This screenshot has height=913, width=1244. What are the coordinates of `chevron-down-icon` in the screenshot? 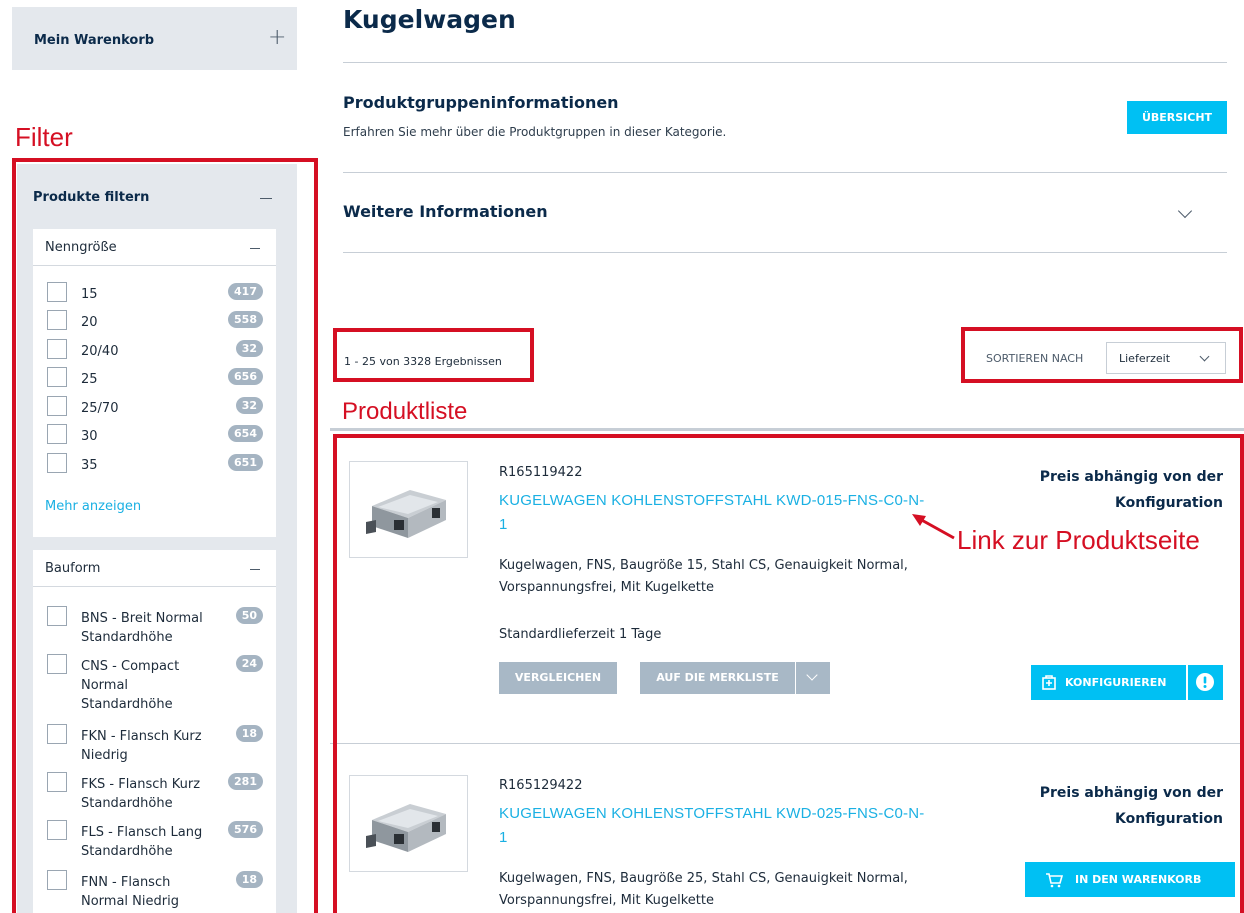 It's located at (1185, 211).